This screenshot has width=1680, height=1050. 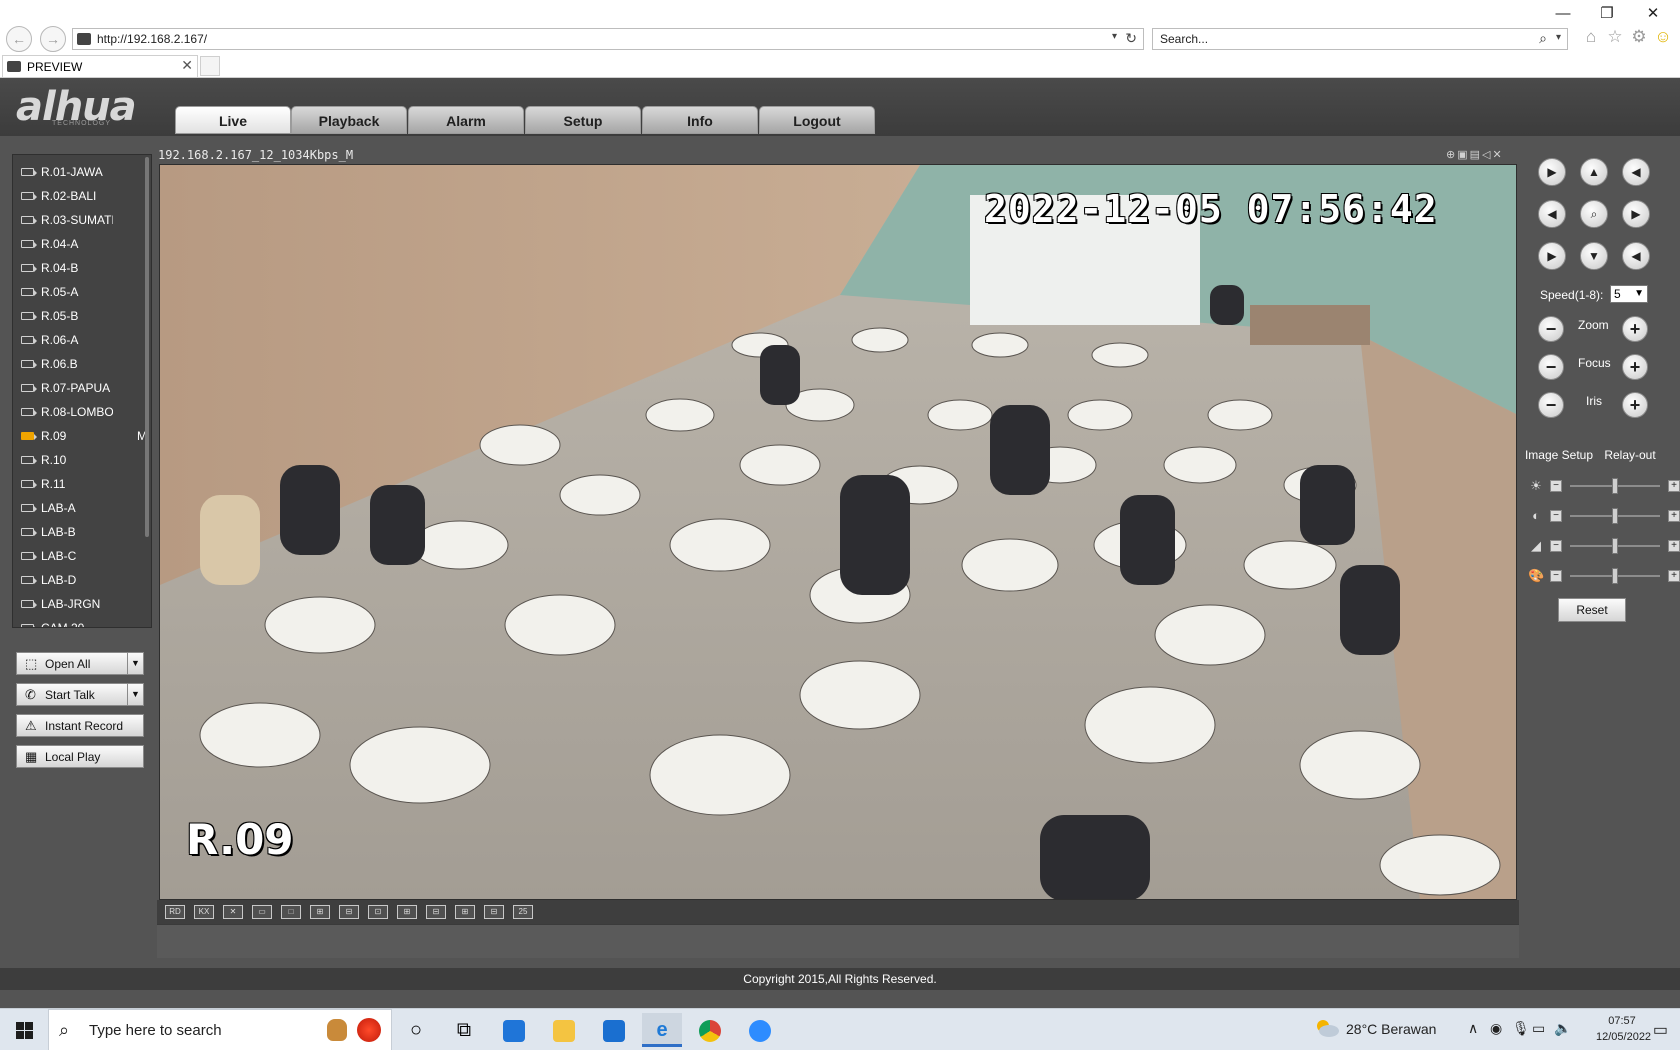 What do you see at coordinates (1660, 1030) in the screenshot?
I see `notifications-icon: ▭` at bounding box center [1660, 1030].